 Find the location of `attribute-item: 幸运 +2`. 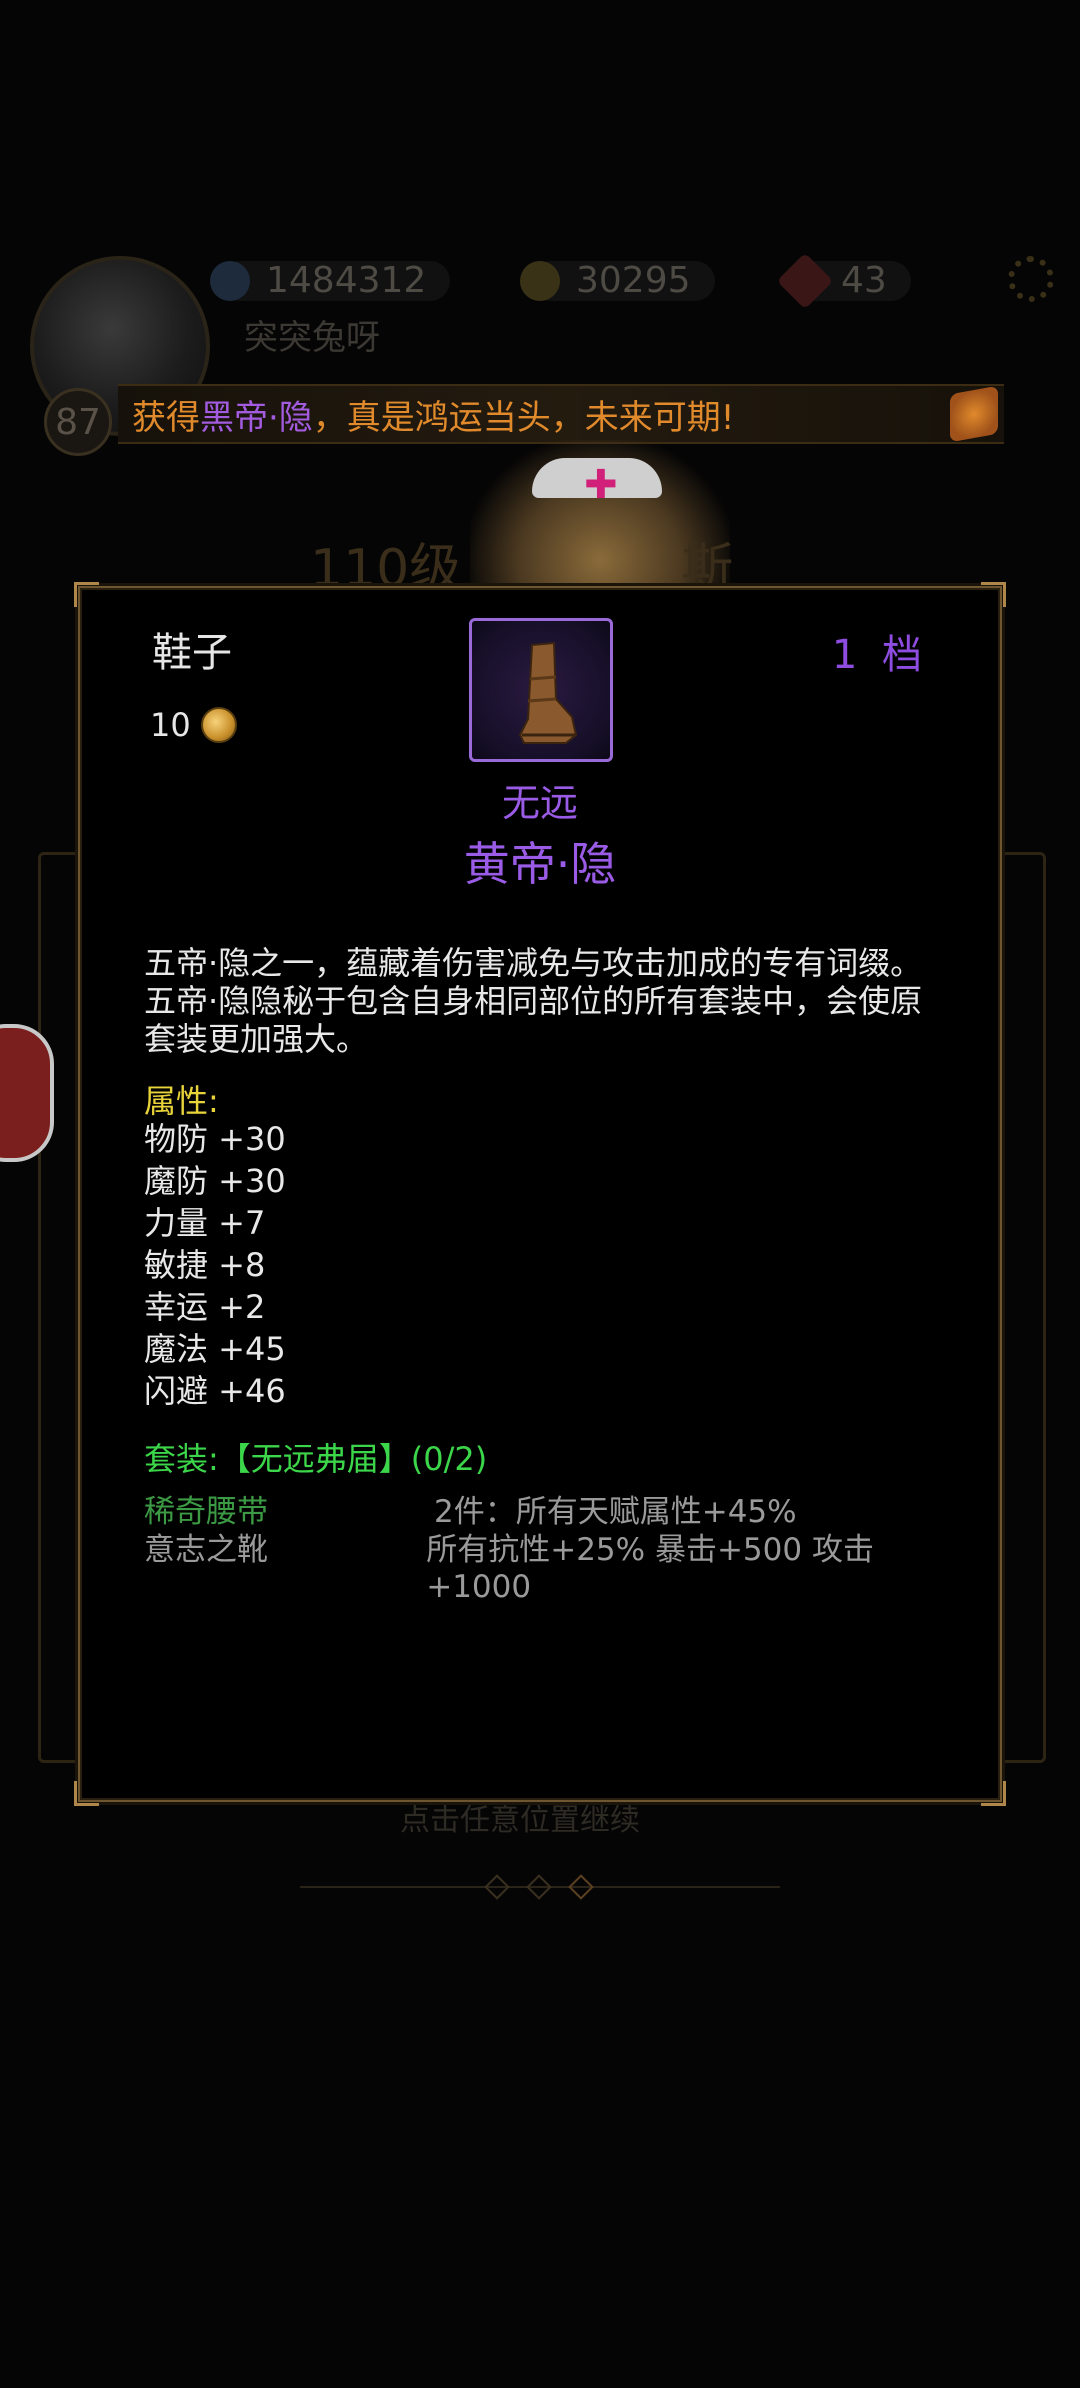

attribute-item: 幸运 +2 is located at coordinates (205, 1307).